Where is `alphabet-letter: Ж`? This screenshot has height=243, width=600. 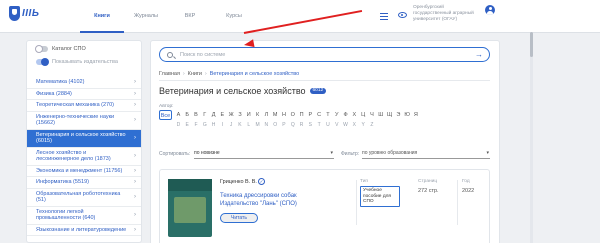 alphabet-letter: Ж is located at coordinates (231, 115).